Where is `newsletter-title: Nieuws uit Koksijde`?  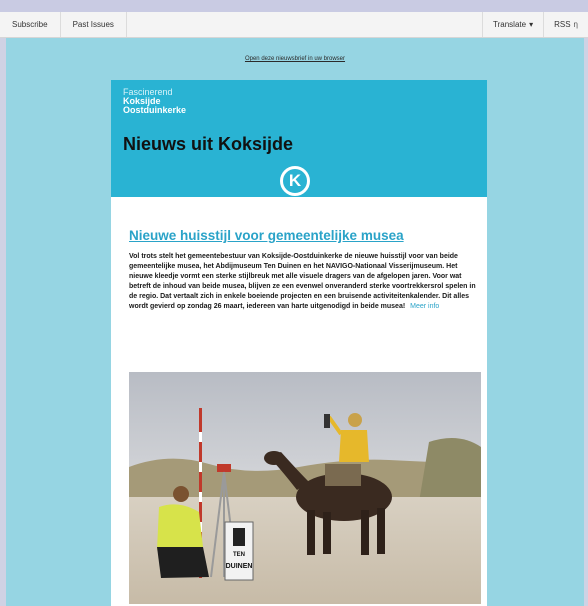
newsletter-title: Nieuws uit Koksijde is located at coordinates (208, 144).